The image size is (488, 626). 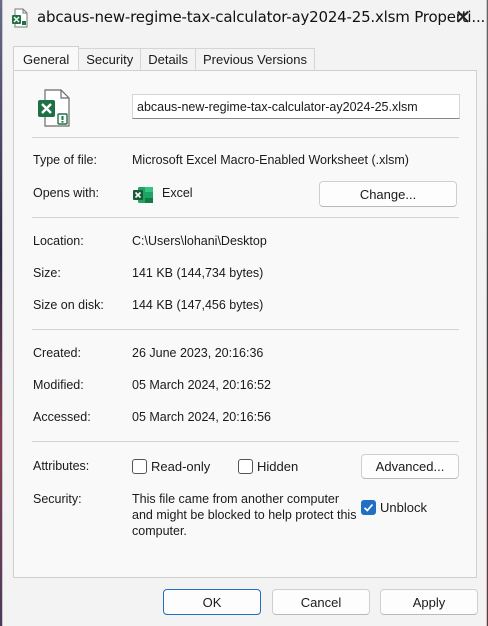 I want to click on modified-label: Modified:, so click(x=58, y=385).